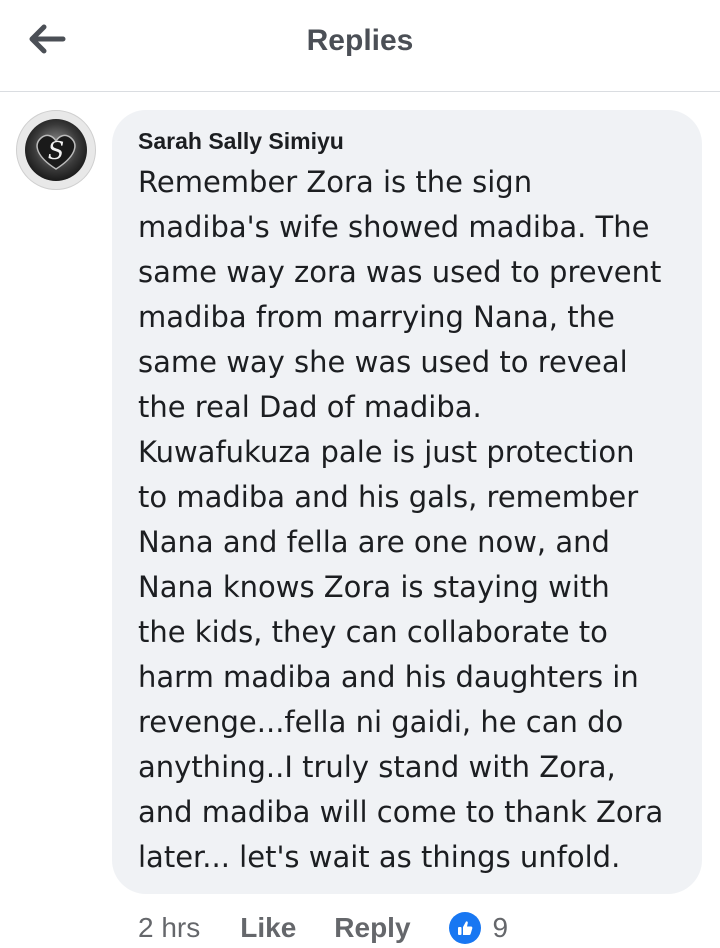 Image resolution: width=720 pixels, height=948 pixels. What do you see at coordinates (323, 928) in the screenshot?
I see `reply-actions: 2 hrs Like Reply 9` at bounding box center [323, 928].